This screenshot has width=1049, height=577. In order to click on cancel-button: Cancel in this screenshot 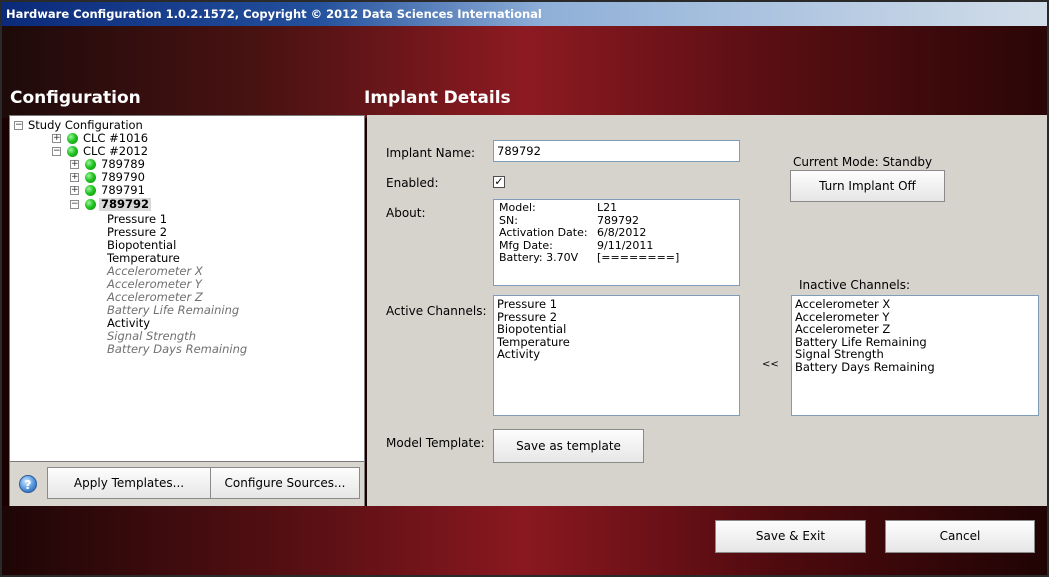, I will do `click(960, 536)`.